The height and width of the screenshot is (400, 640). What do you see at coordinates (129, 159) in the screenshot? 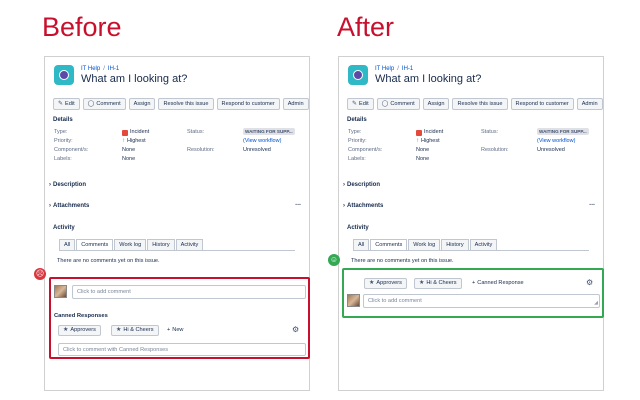
I see `labels-value: None` at bounding box center [129, 159].